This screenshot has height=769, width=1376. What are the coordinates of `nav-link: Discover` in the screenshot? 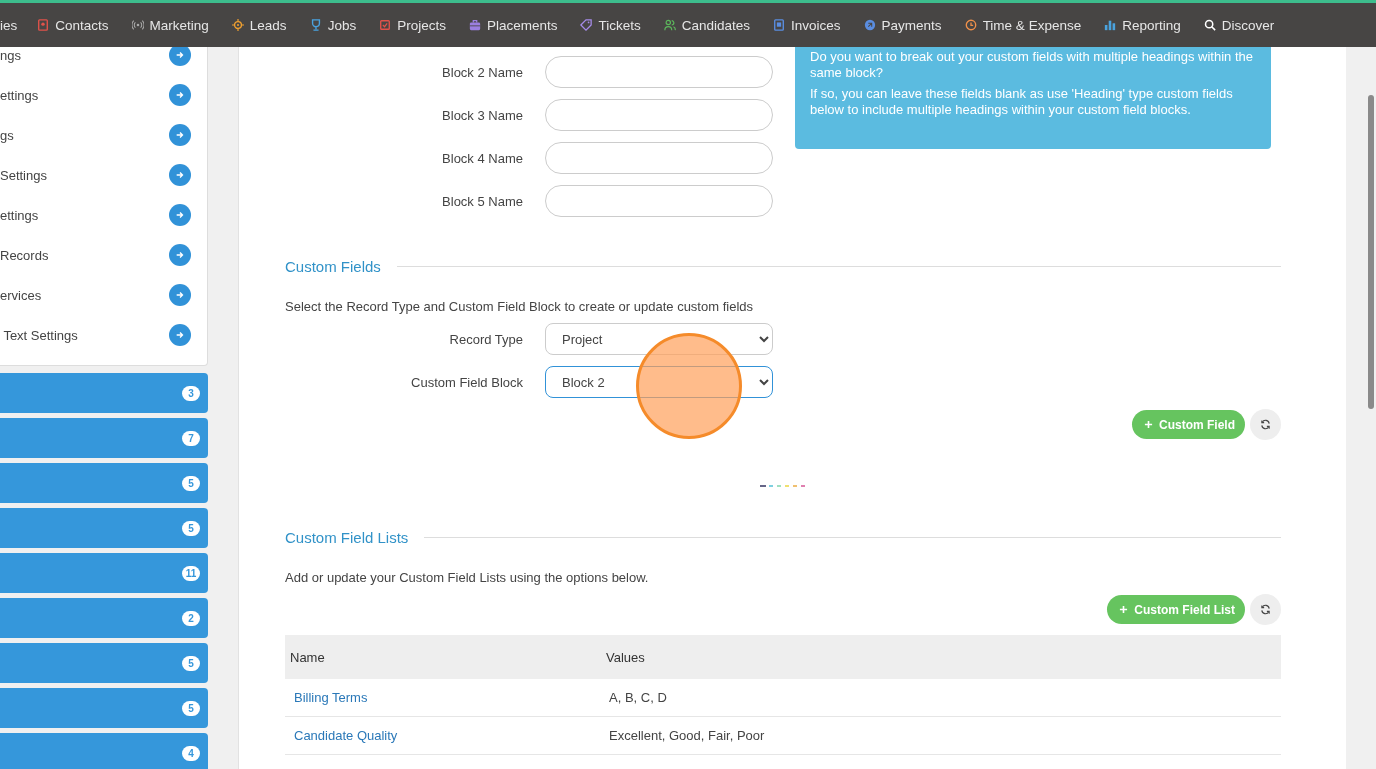 It's located at (1239, 25).